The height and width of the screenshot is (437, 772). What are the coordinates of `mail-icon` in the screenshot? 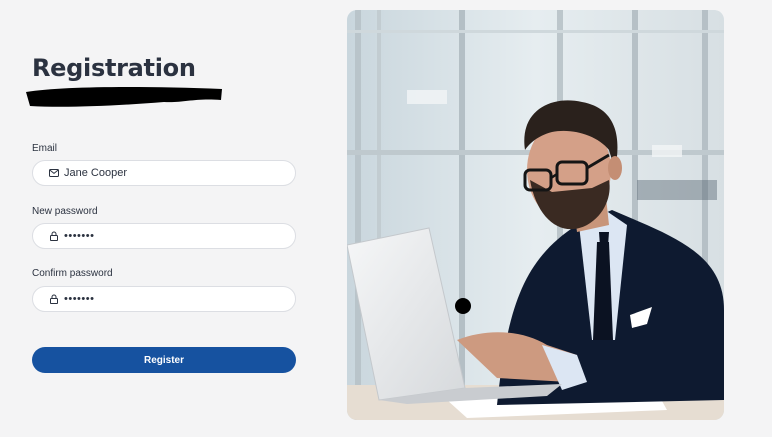 It's located at (54, 173).